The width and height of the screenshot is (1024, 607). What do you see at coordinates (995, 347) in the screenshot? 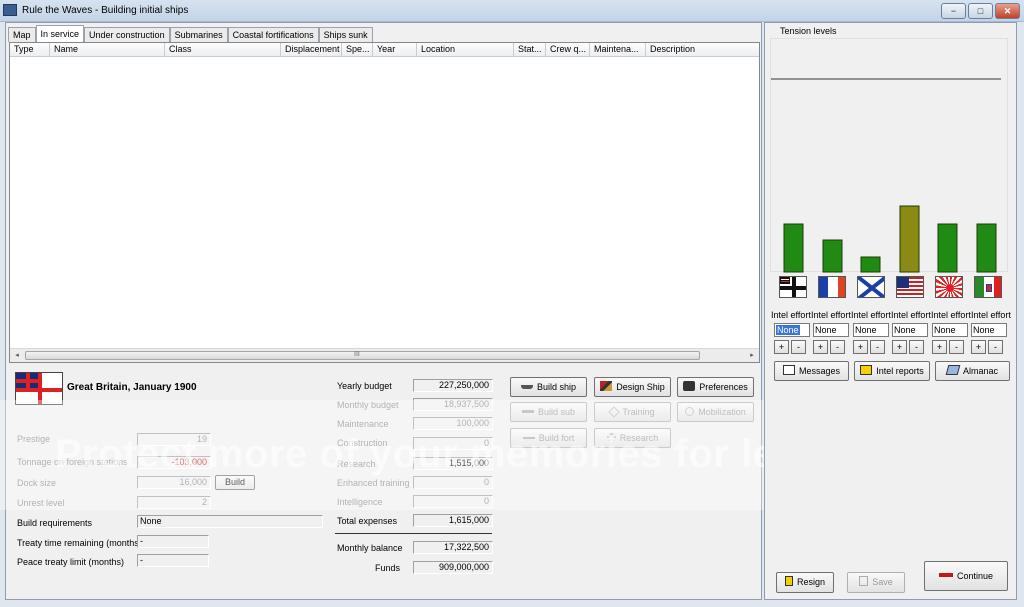
I see `intel-minus-italy: -` at bounding box center [995, 347].